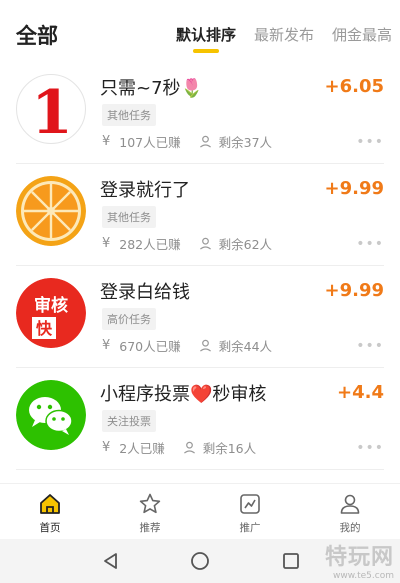 This screenshot has height=583, width=400. Describe the element at coordinates (145, 190) in the screenshot. I see `task-name: 登录就行了` at that location.